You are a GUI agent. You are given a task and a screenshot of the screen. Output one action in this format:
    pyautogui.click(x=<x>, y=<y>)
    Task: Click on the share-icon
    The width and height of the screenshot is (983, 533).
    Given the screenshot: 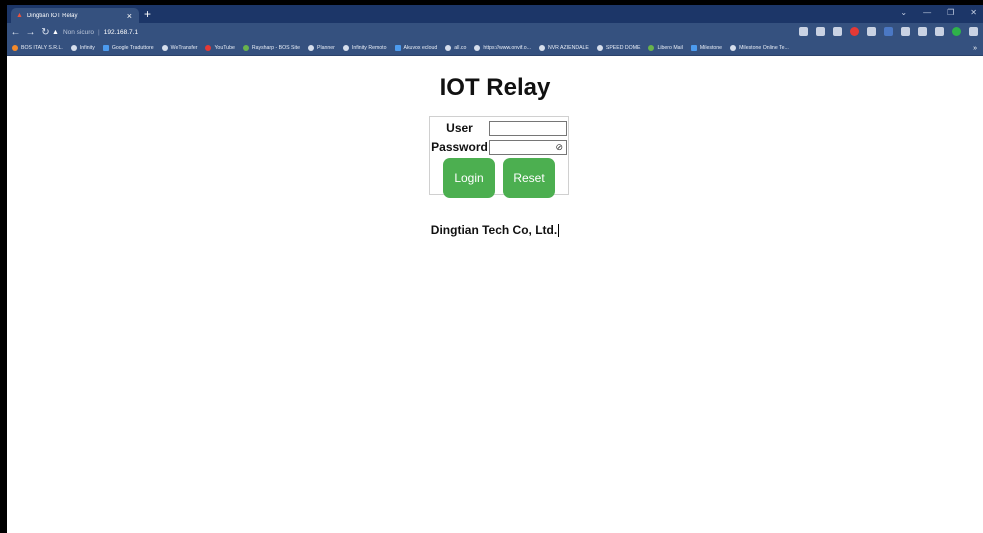 What is the action you would take?
    pyautogui.click(x=820, y=31)
    